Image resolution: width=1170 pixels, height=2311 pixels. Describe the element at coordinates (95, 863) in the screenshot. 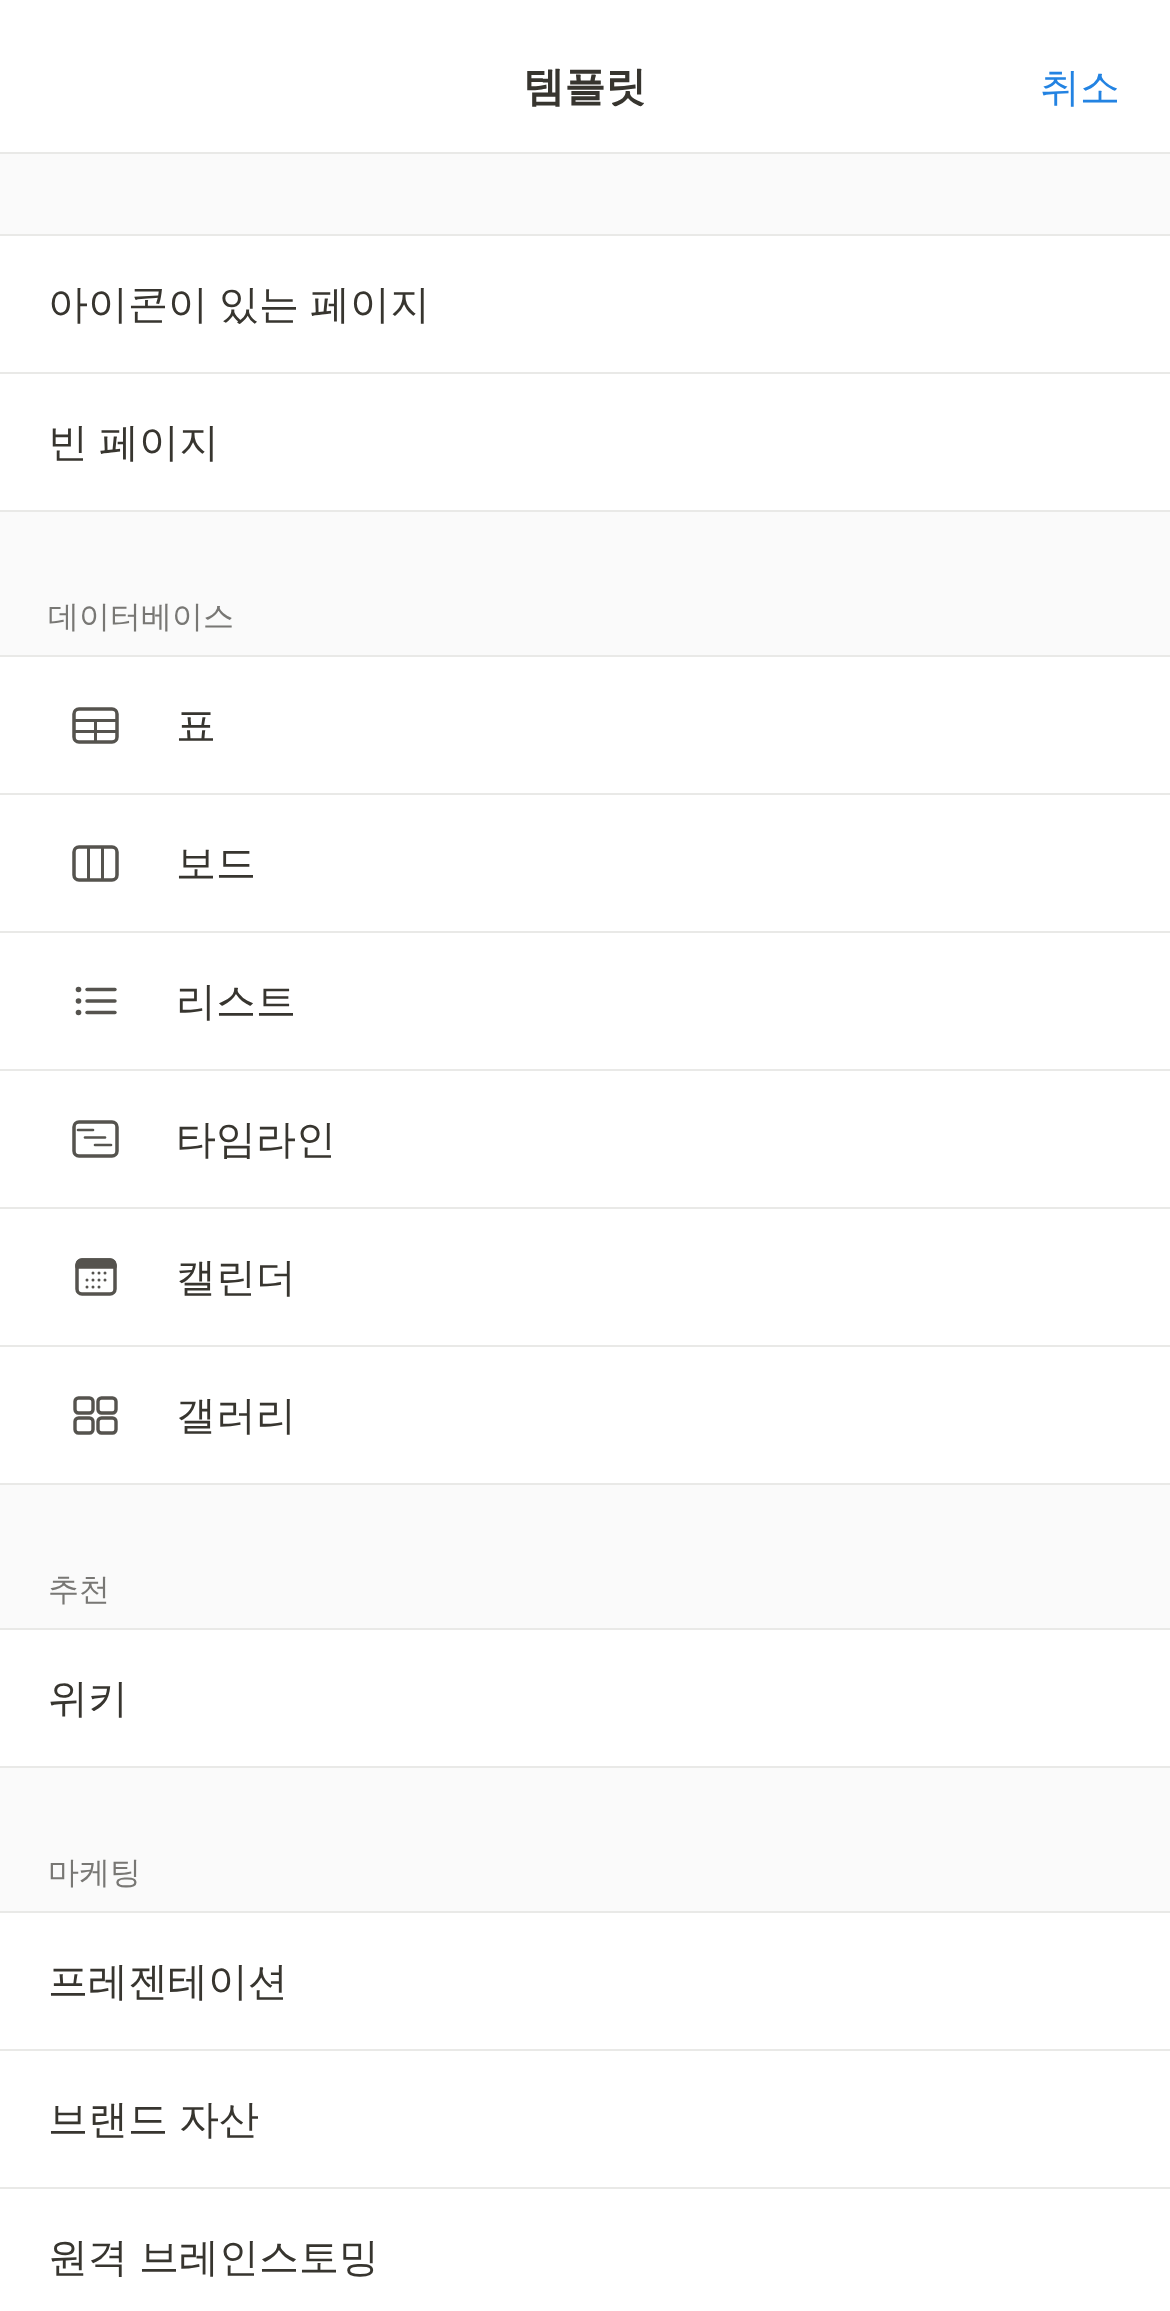

I see `columns-icon` at that location.